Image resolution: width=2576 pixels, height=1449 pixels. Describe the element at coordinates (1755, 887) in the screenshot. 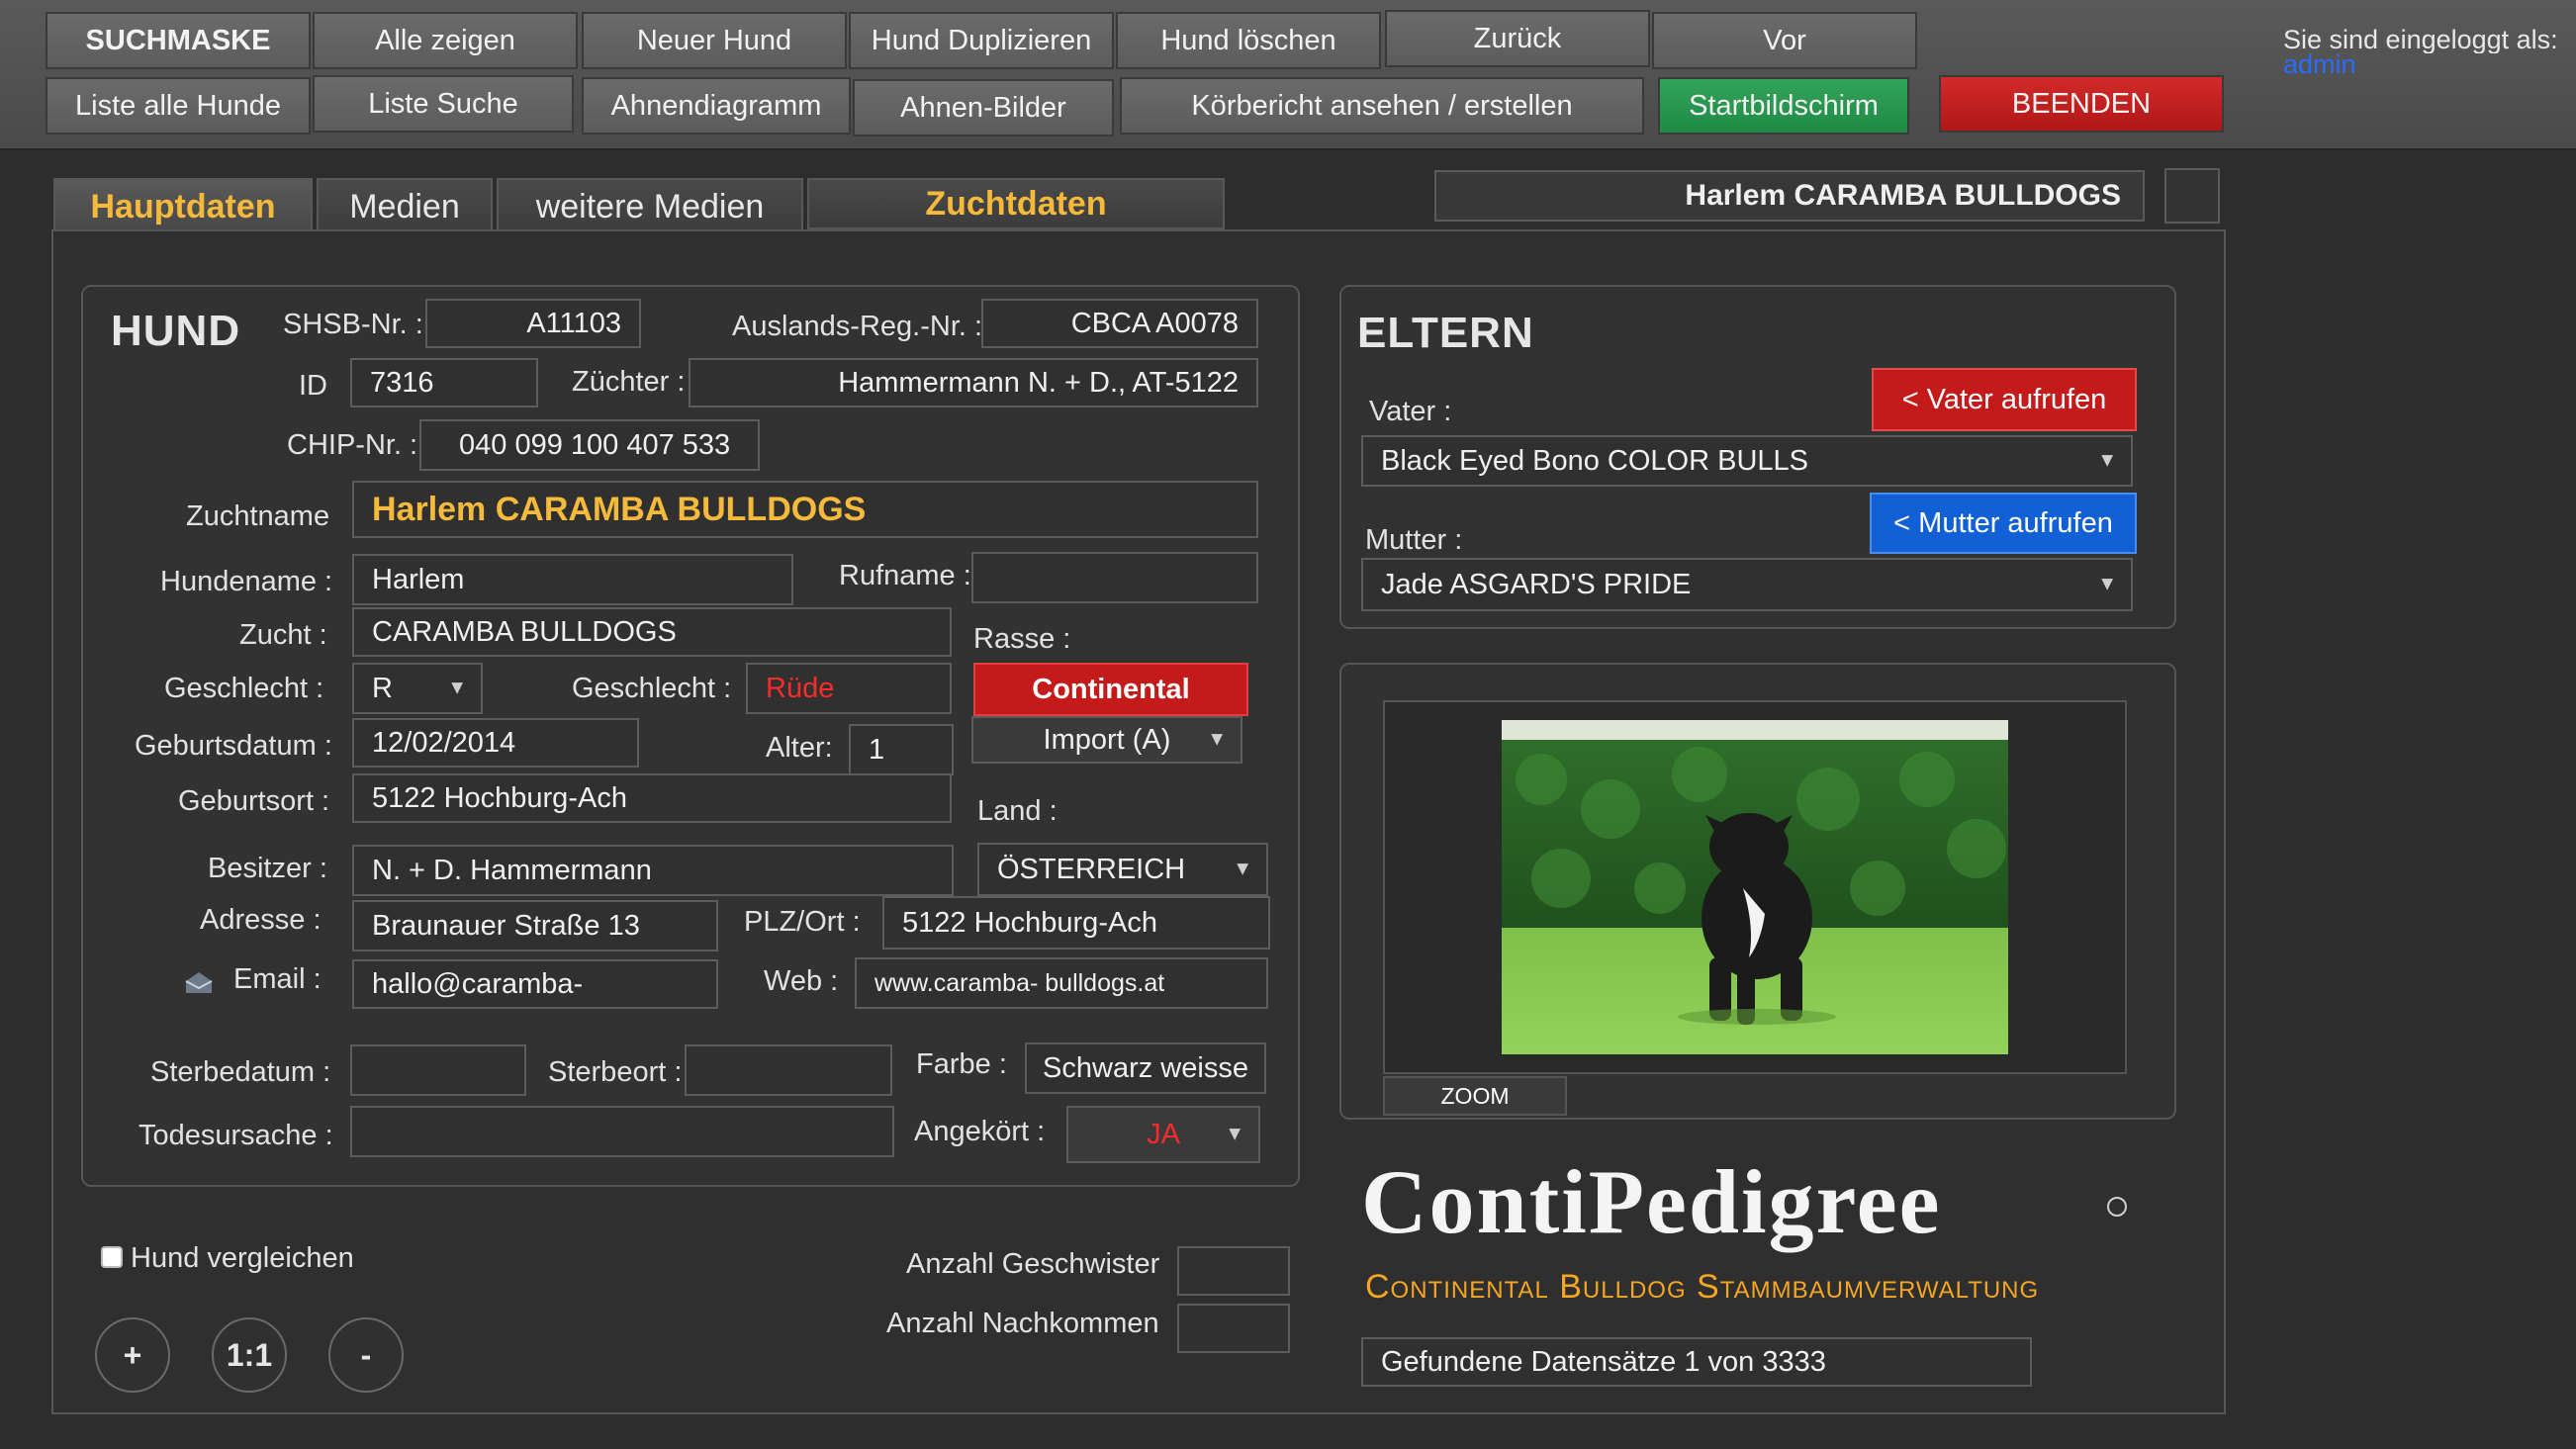

I see `dog-photo` at that location.